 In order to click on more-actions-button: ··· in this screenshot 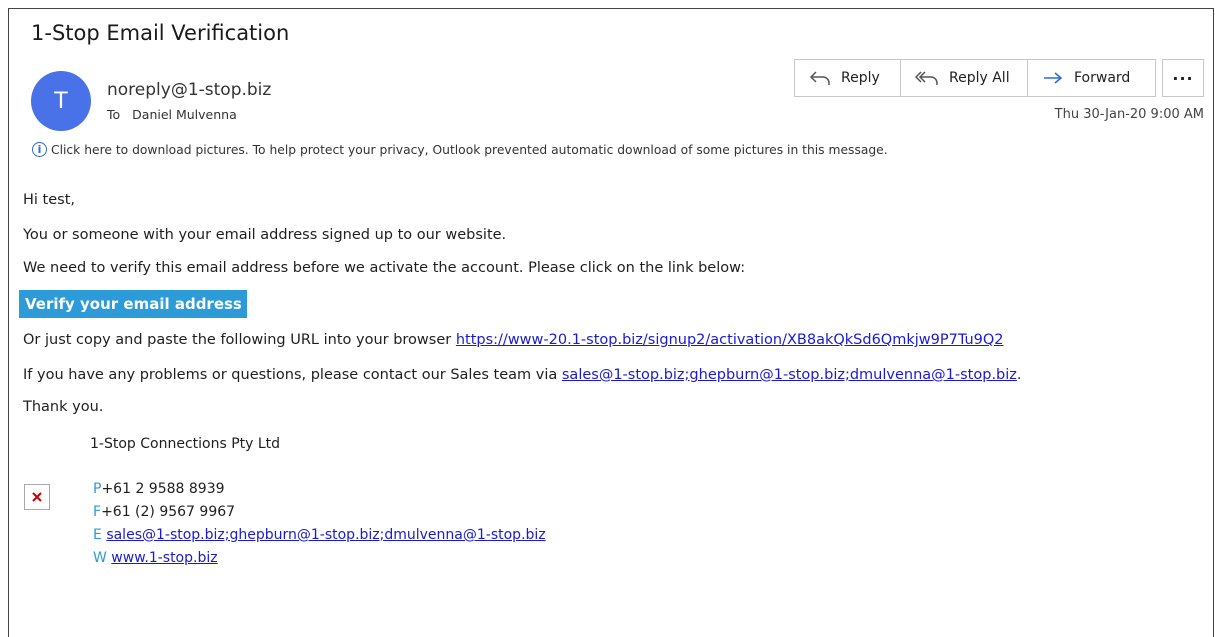, I will do `click(1183, 78)`.